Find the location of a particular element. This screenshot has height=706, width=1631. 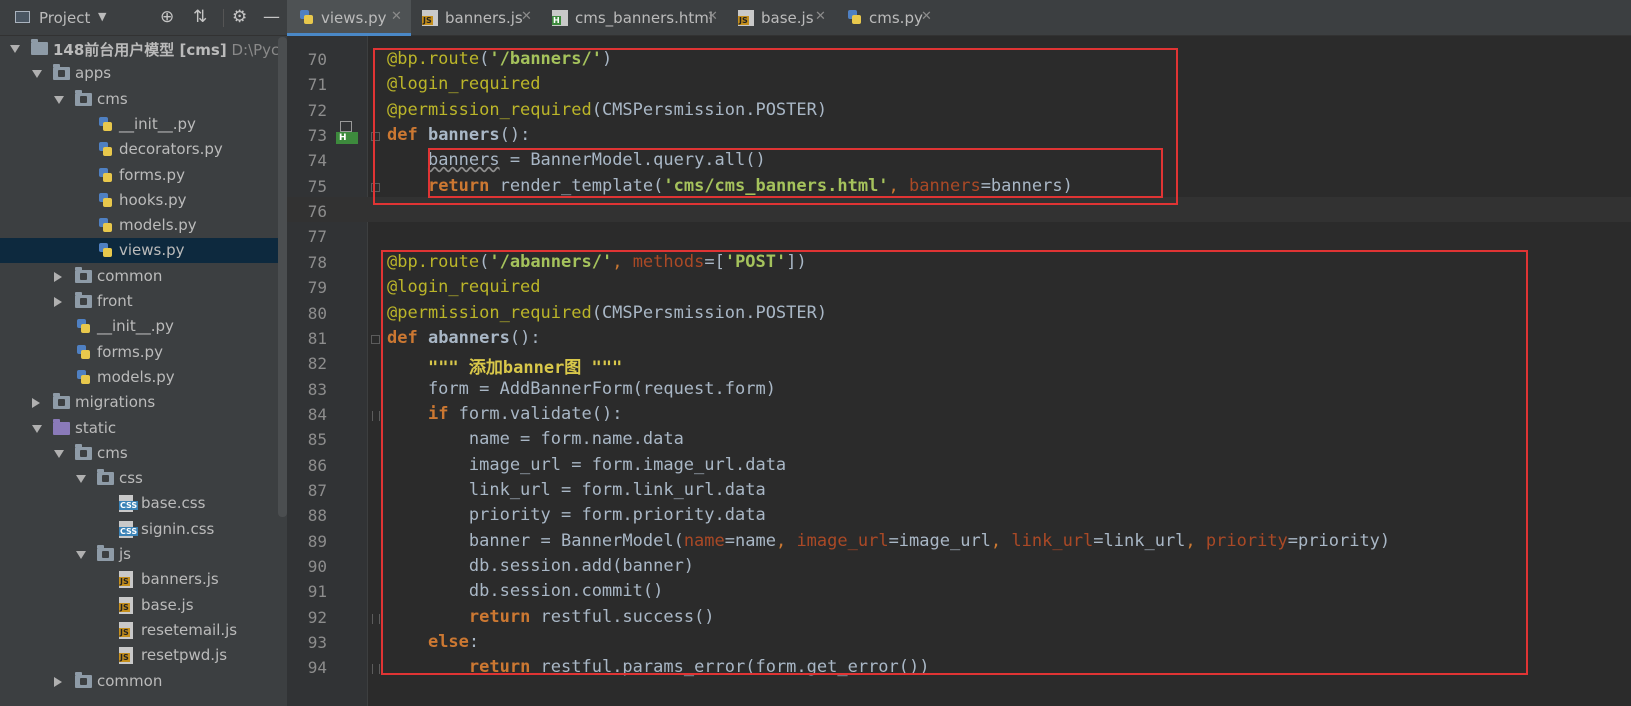

tree-item: hooks.py is located at coordinates (143, 200).